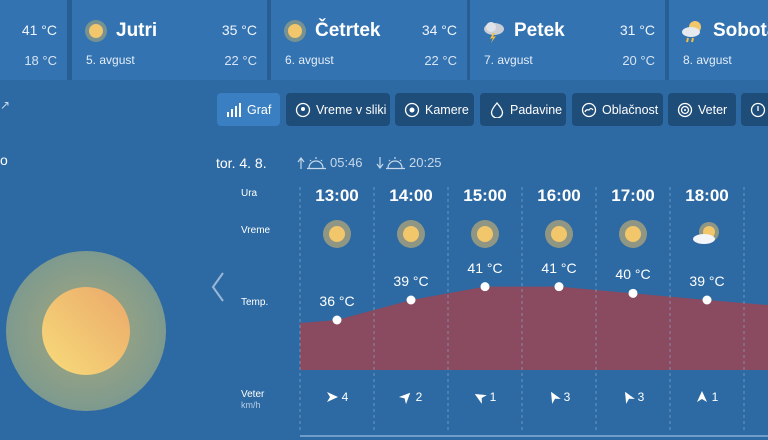 This screenshot has height=440, width=768. Describe the element at coordinates (633, 195) in the screenshot. I see `hour-label: 17:00` at that location.